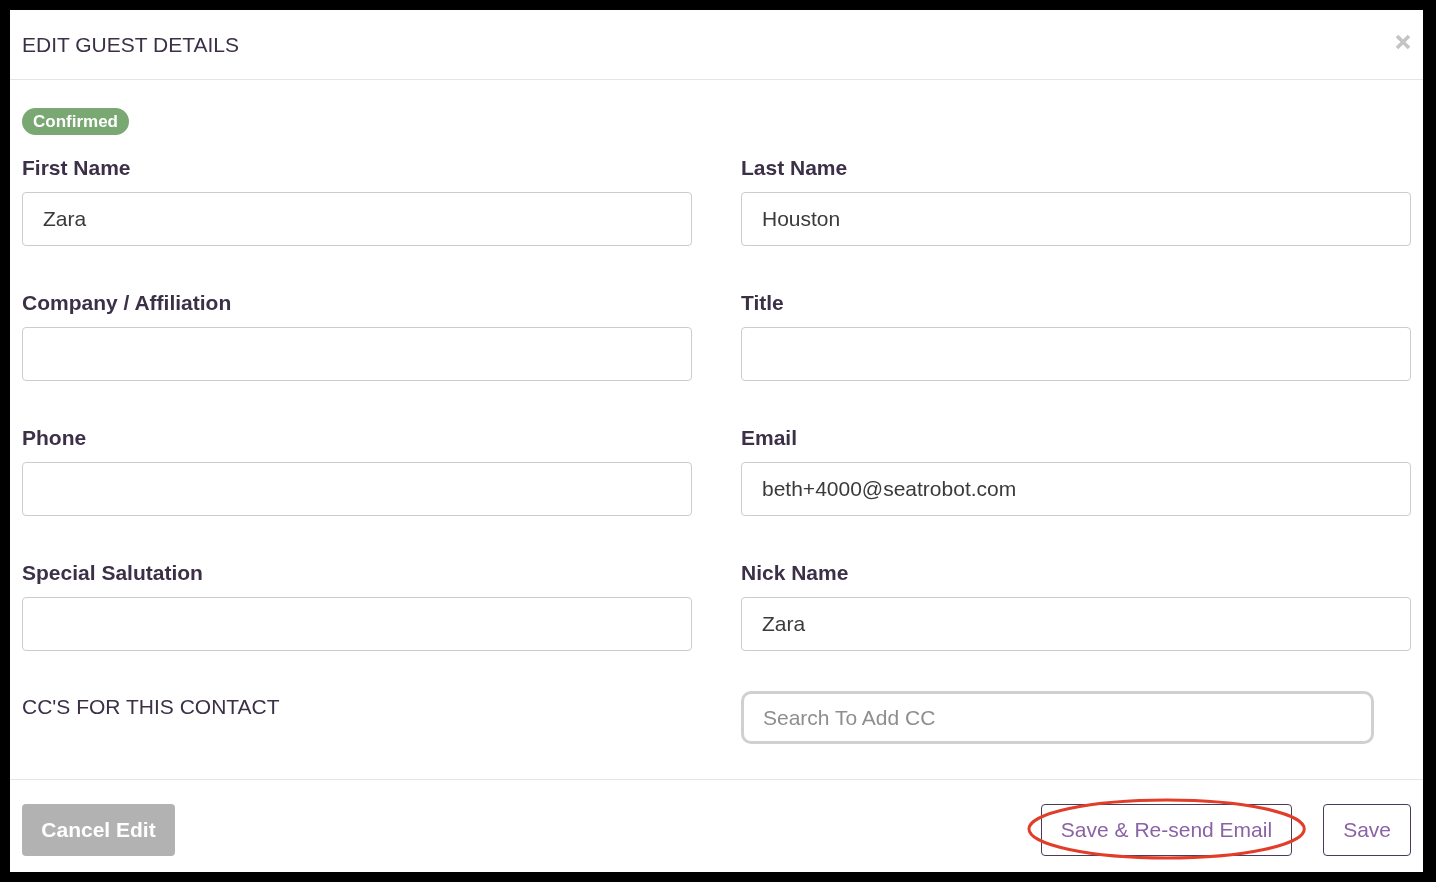 This screenshot has height=882, width=1436. What do you see at coordinates (131, 44) in the screenshot?
I see `dialog-title: EDIT GUEST DETAILS` at bounding box center [131, 44].